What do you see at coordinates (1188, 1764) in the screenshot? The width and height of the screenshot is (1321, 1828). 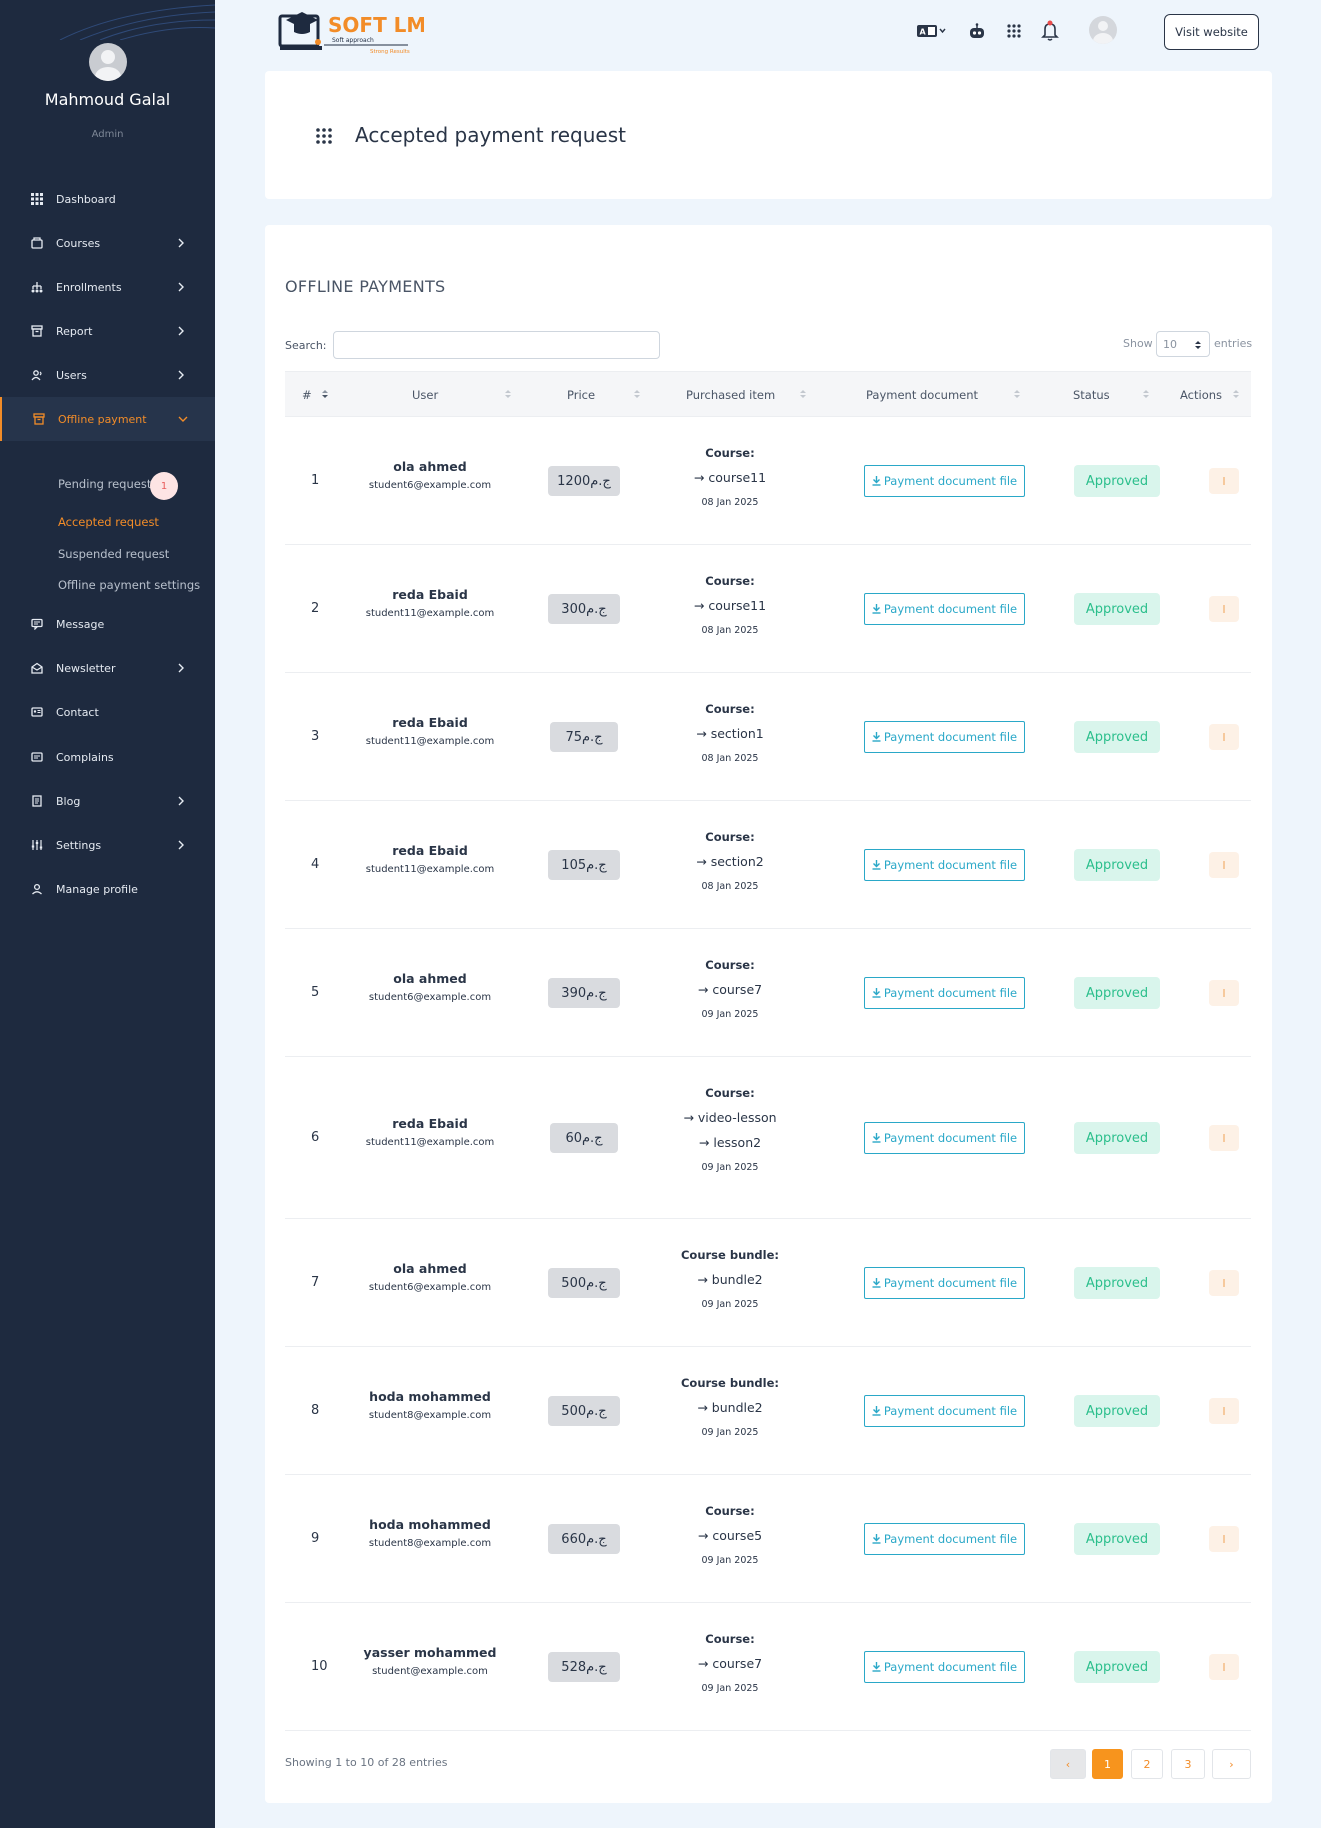 I see `pagination-page-3: 3` at bounding box center [1188, 1764].